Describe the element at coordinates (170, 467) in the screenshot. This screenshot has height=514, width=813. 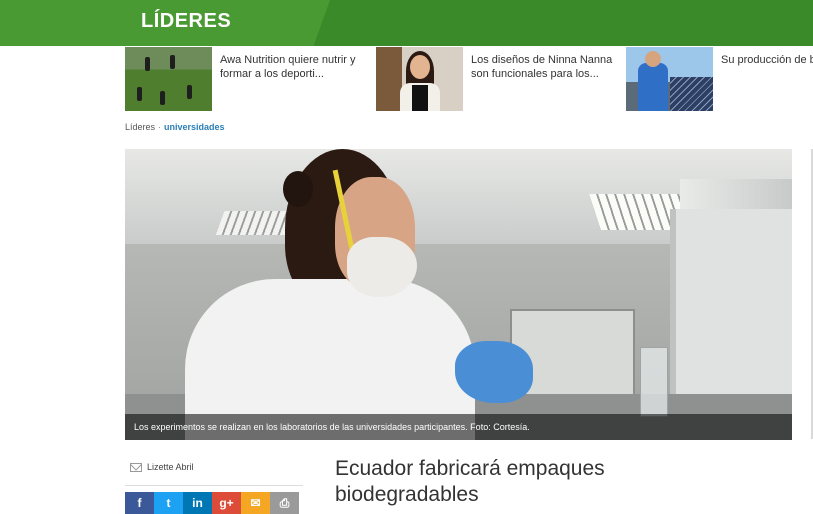
I see `author-name: Lizette Abril` at that location.